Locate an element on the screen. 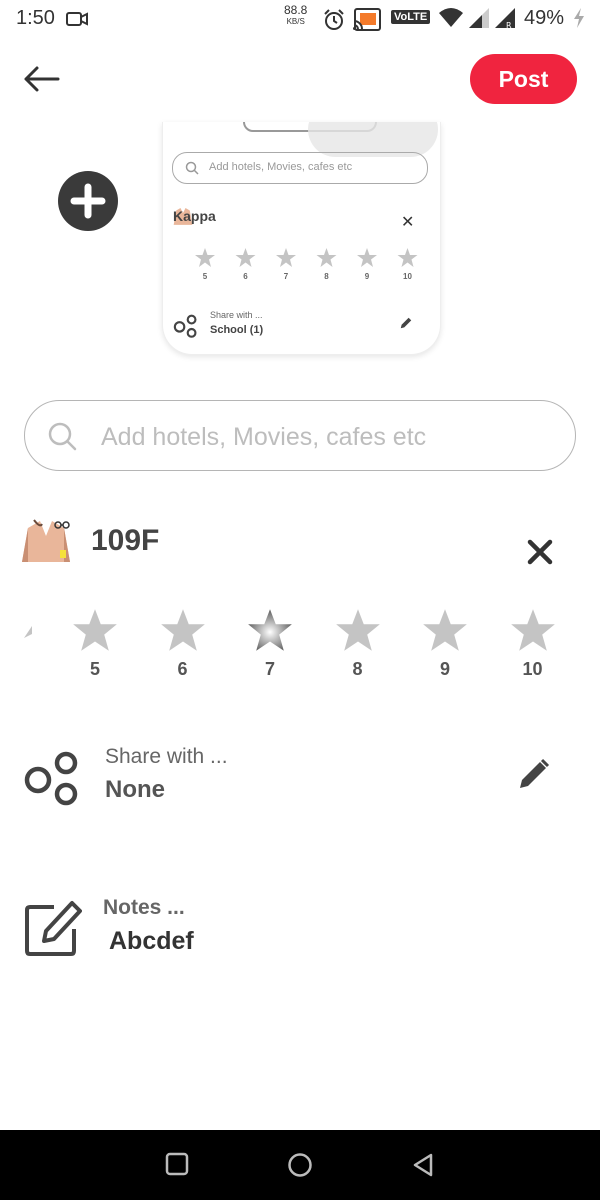 The width and height of the screenshot is (600, 1200). rating-star-7: 7 is located at coordinates (270, 644).